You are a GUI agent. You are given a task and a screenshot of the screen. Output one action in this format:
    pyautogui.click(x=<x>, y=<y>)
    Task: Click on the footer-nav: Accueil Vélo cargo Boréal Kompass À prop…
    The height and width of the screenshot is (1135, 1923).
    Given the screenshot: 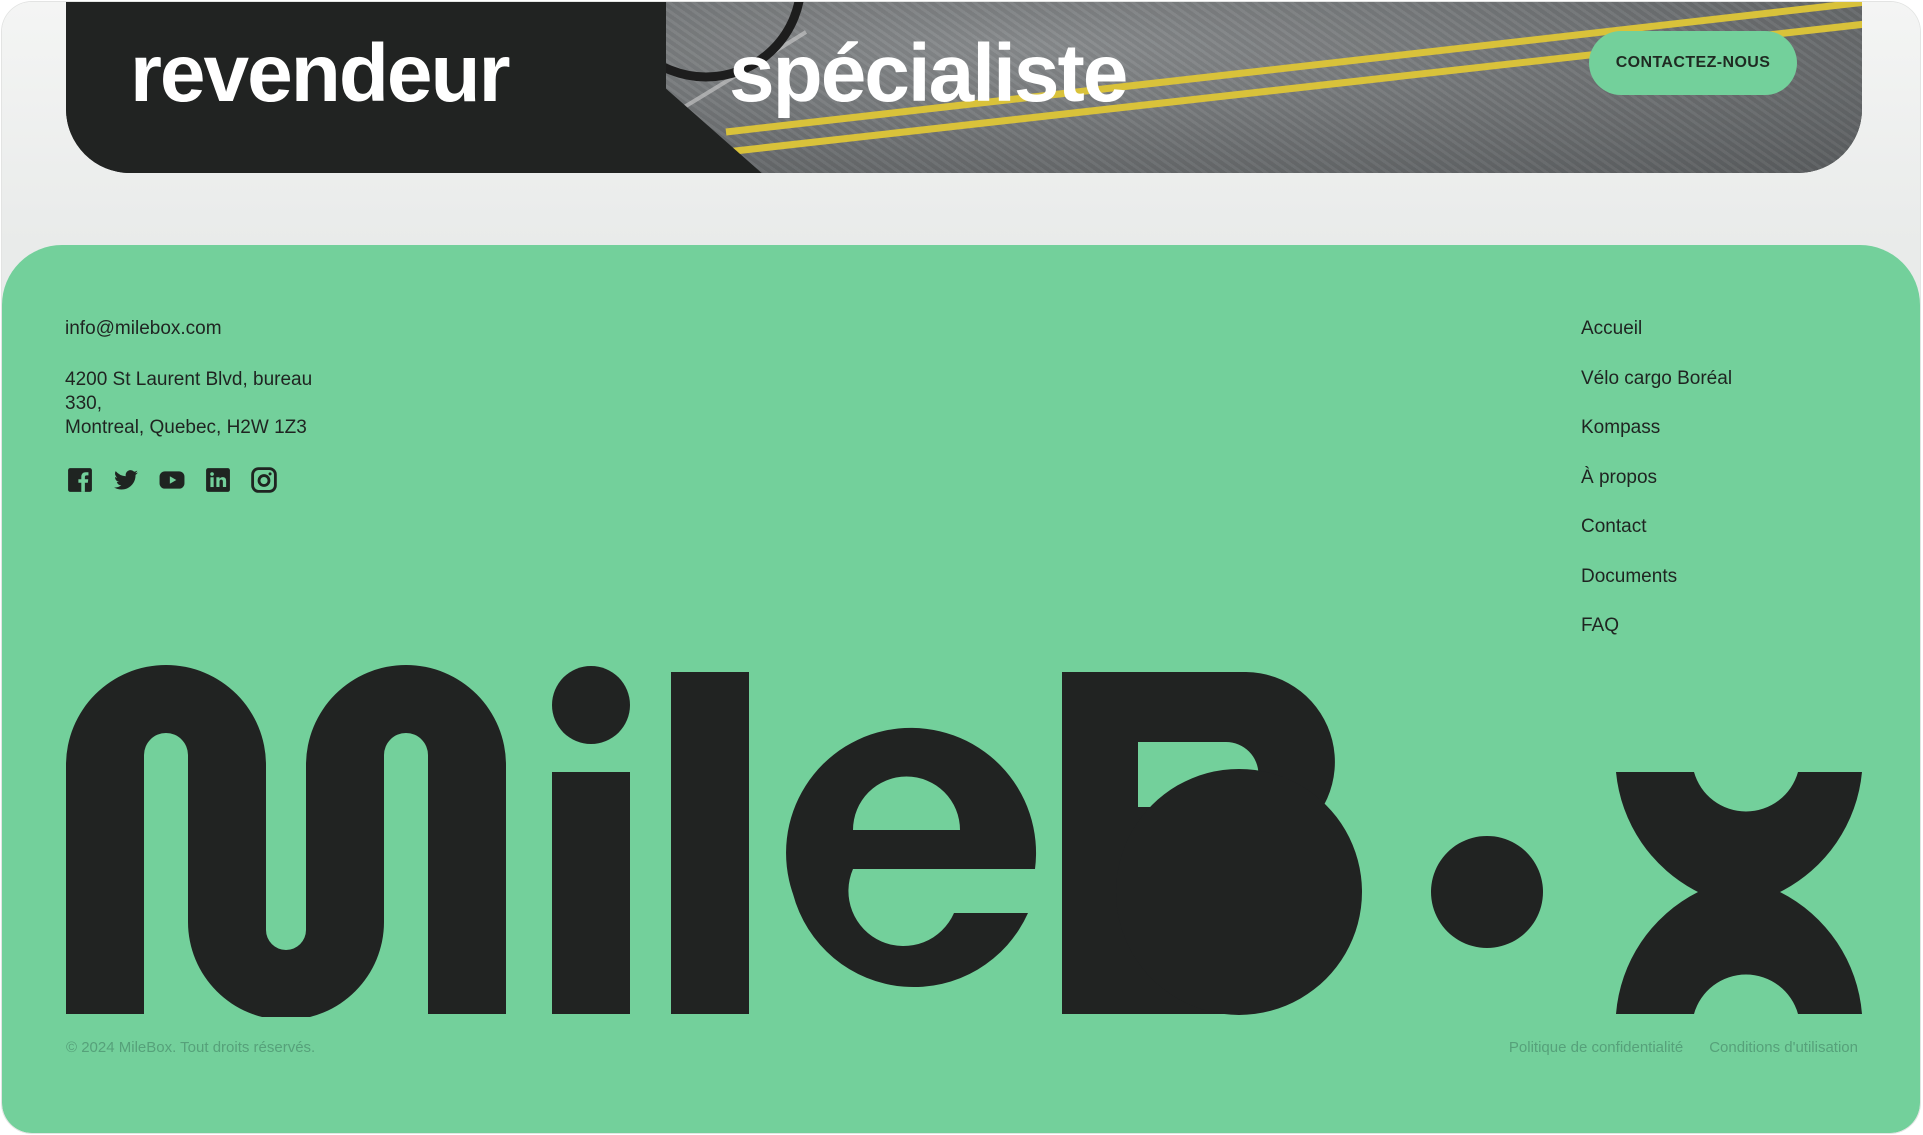 What is the action you would take?
    pyautogui.click(x=1656, y=491)
    